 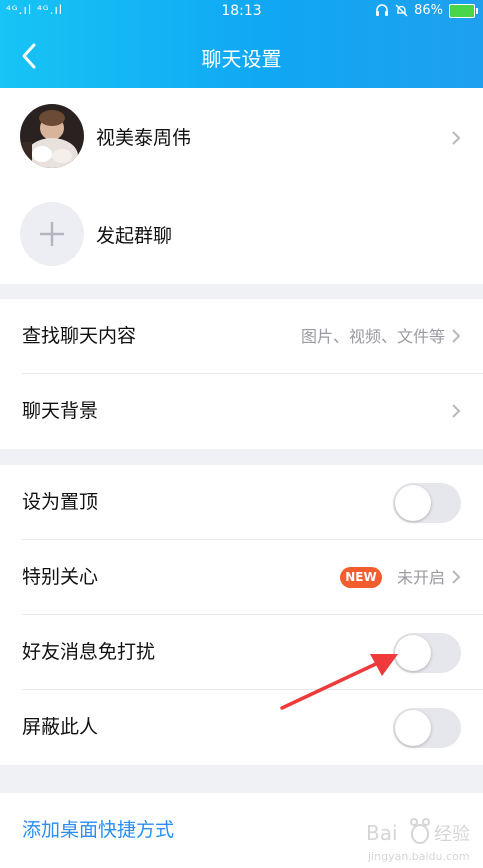 What do you see at coordinates (241, 502) in the screenshot?
I see `pin-top-row: 设为置顶` at bounding box center [241, 502].